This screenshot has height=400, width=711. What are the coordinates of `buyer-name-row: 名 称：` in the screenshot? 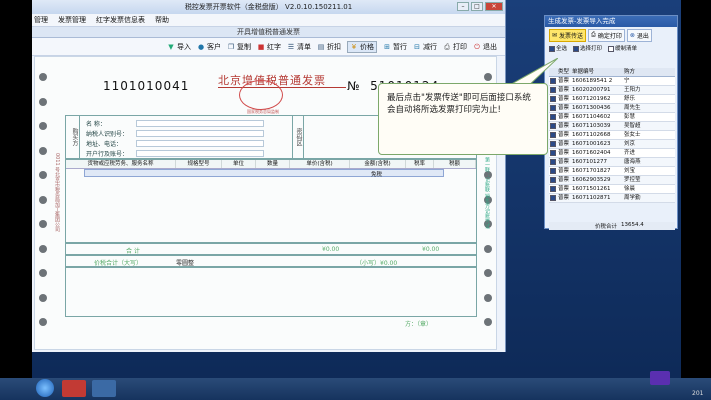 It's located at (175, 123).